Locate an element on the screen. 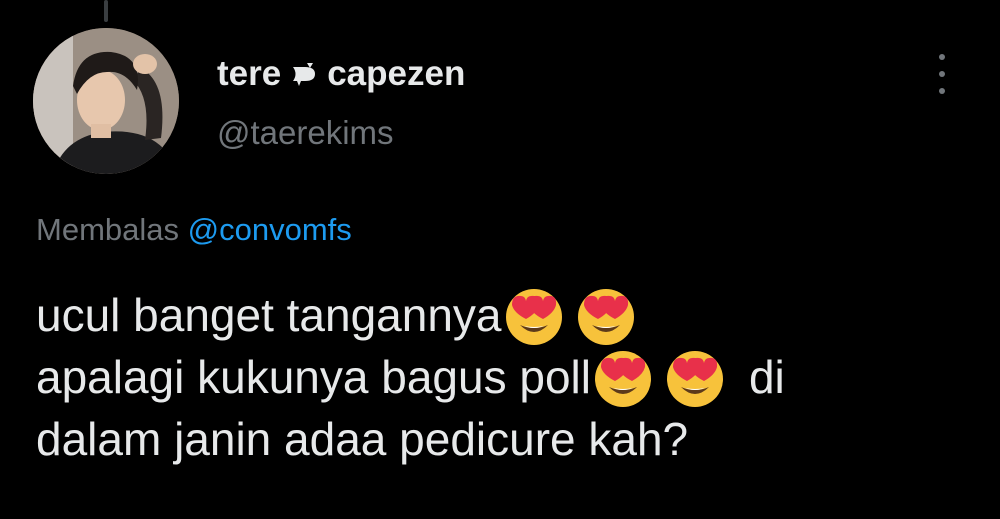 This screenshot has height=519, width=1000. display-name: tere capezen is located at coordinates (341, 74).